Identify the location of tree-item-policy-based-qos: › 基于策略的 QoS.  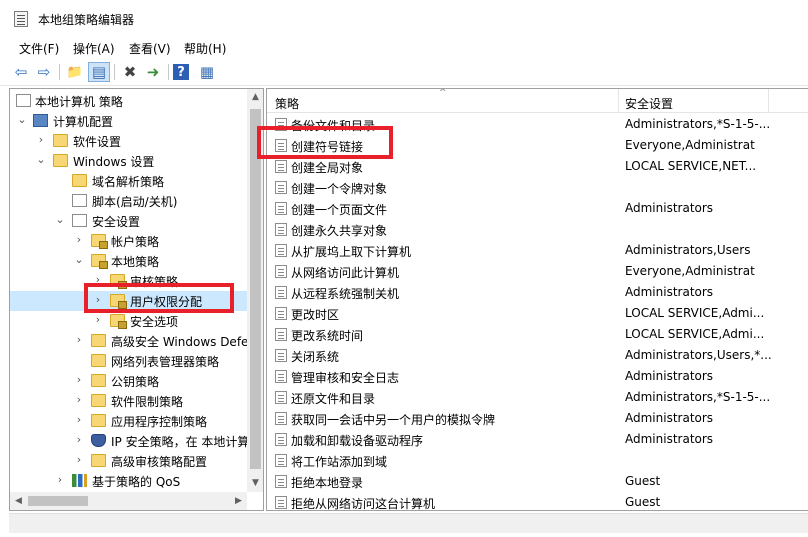
(128, 481).